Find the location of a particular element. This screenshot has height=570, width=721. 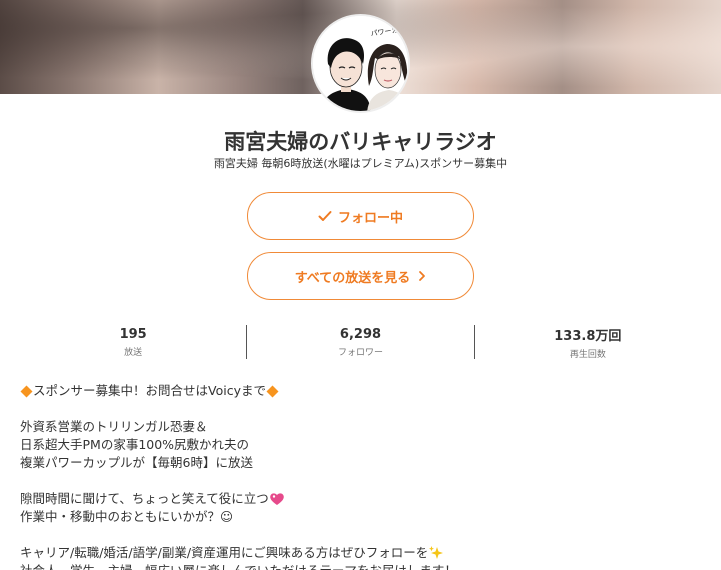

stat-plays-label: 再生回数 is located at coordinates (587, 354).